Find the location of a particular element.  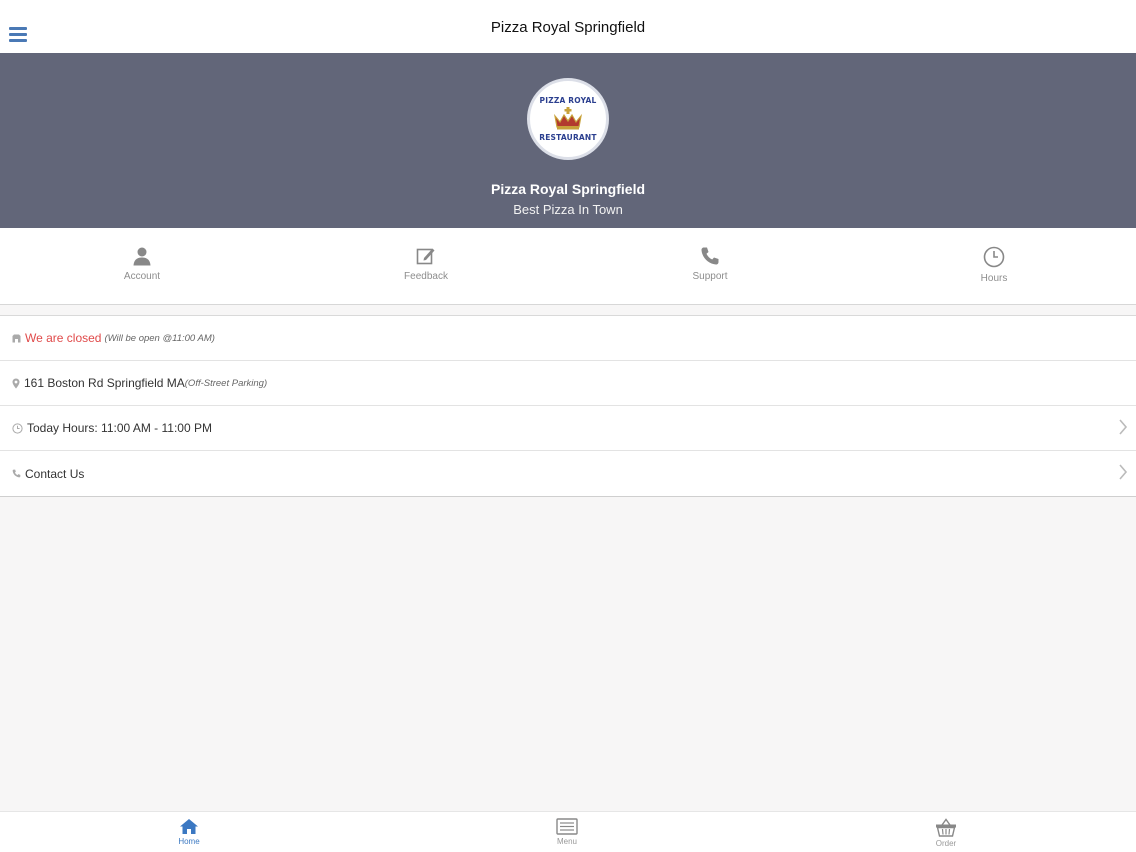

logo-text-top: PIZZA ROYAL is located at coordinates (568, 100).